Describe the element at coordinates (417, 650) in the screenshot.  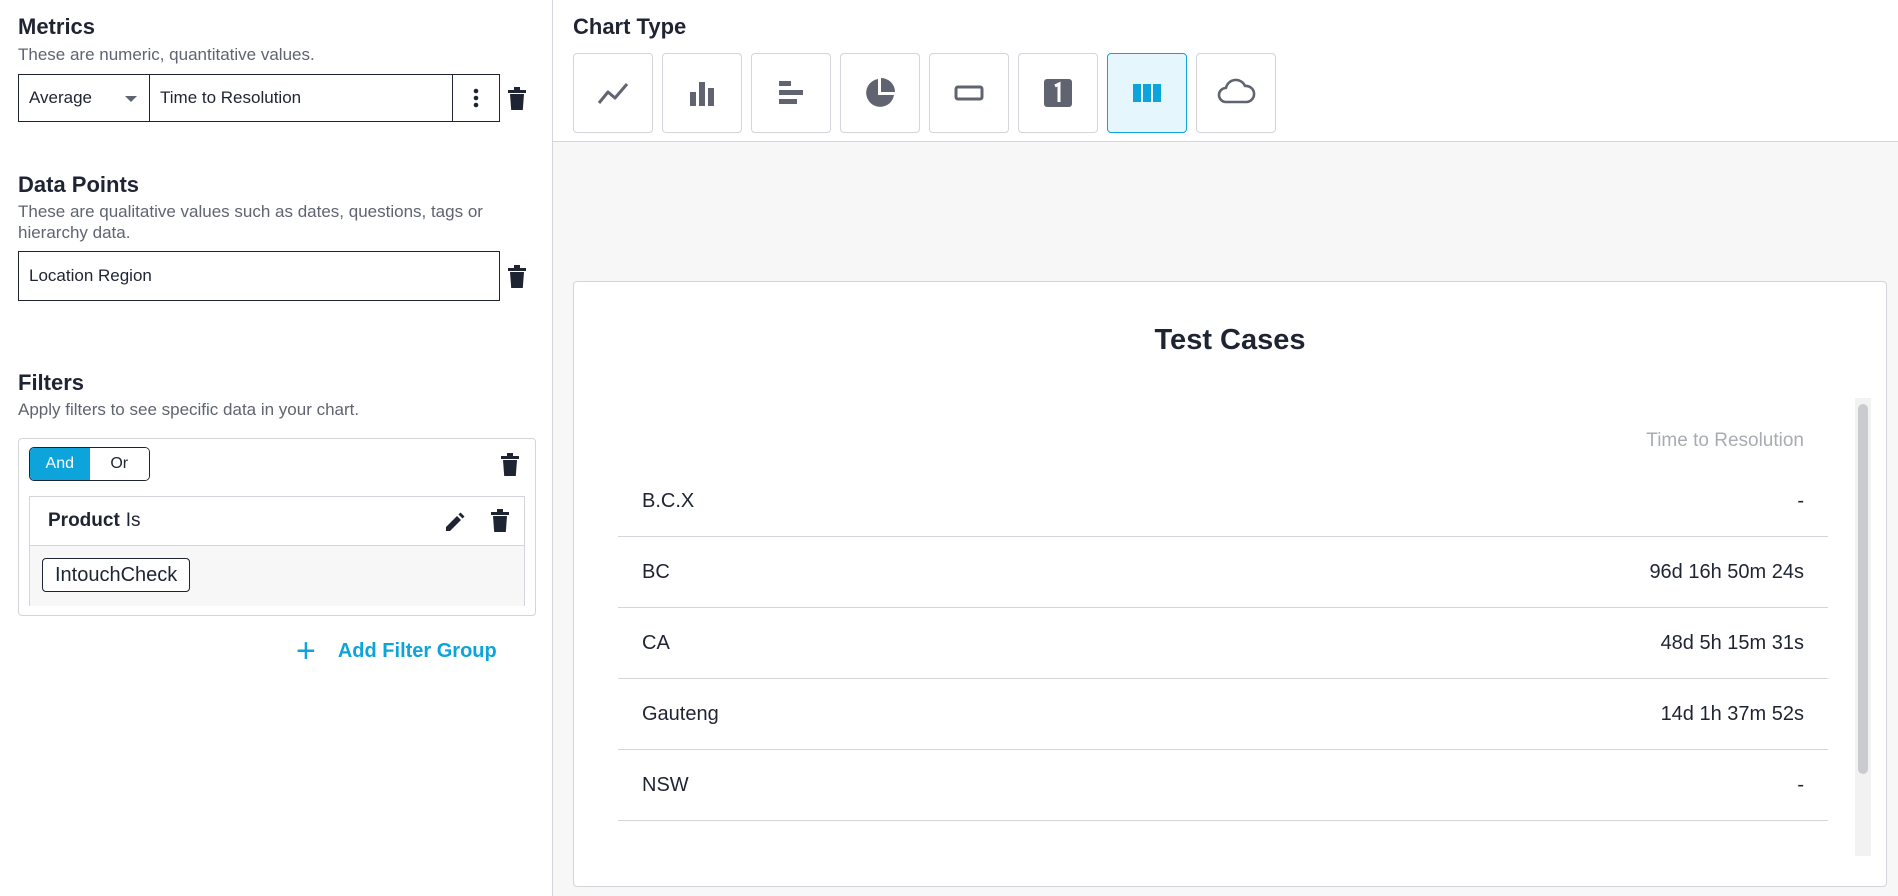
I see `add-filter-group-label: Add Filter Group` at that location.